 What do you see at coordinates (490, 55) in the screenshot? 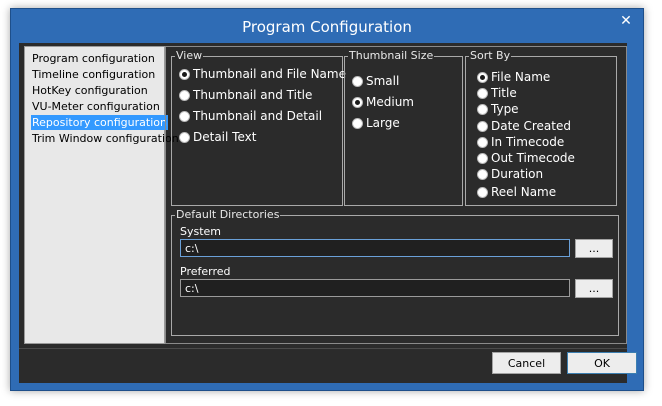
I see `sort-by-legend: Sort By` at bounding box center [490, 55].